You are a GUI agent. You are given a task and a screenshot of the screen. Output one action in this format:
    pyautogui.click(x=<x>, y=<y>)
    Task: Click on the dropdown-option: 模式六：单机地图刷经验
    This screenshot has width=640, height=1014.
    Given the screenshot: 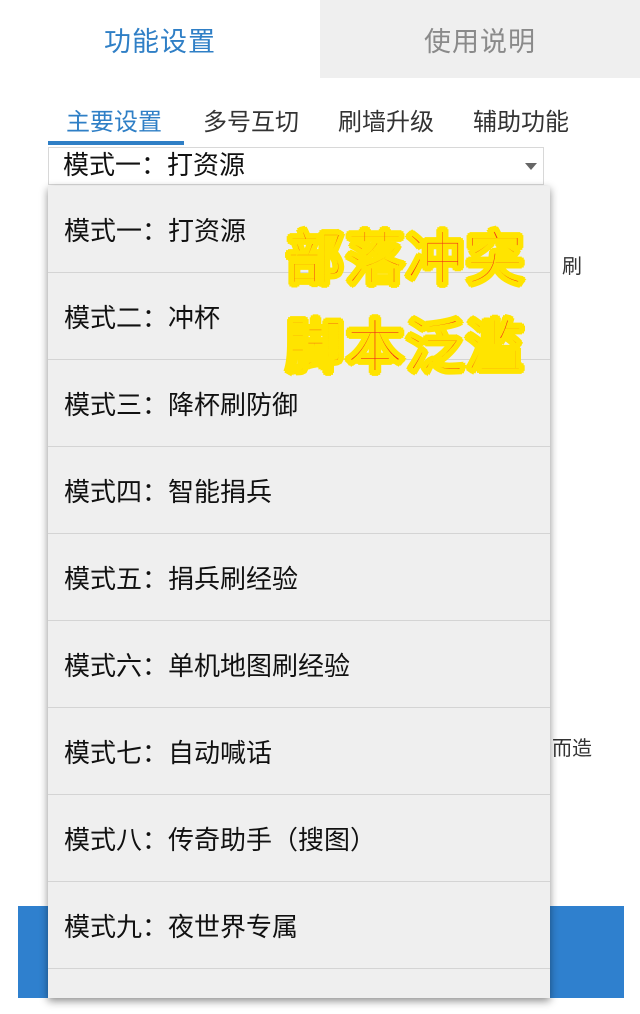 What is the action you would take?
    pyautogui.click(x=299, y=664)
    